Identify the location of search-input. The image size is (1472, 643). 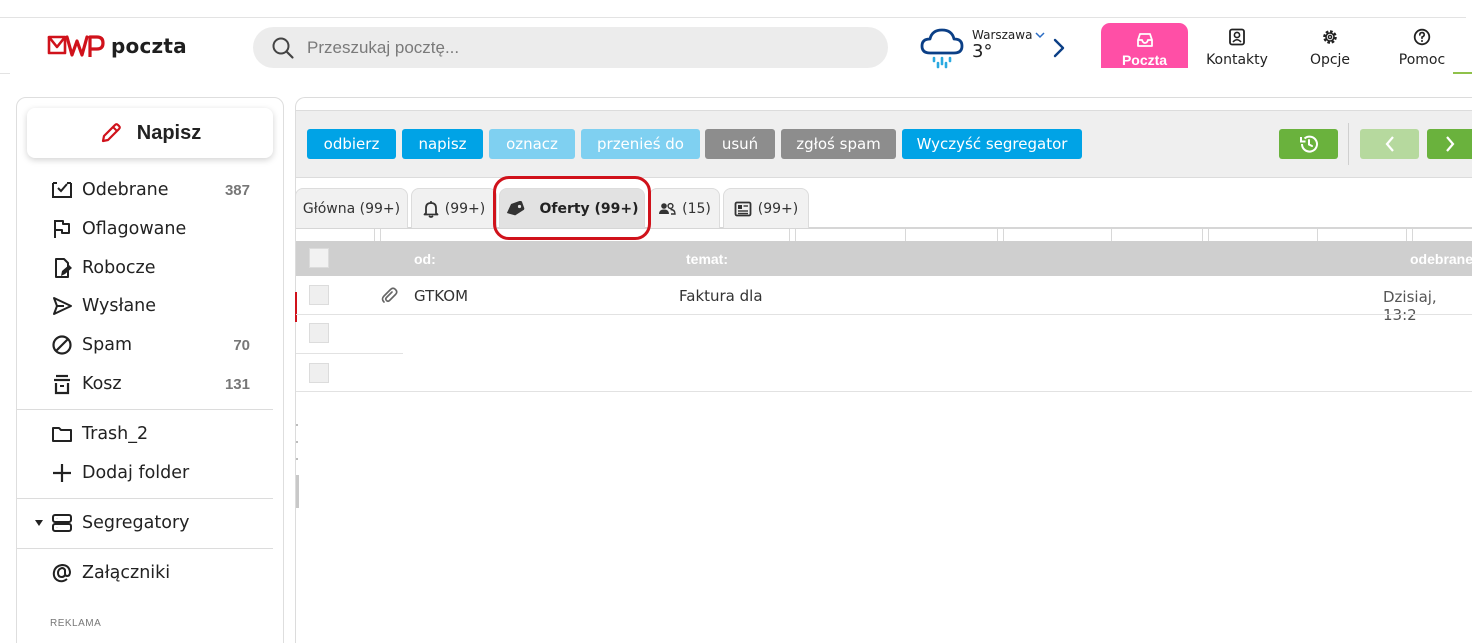
(587, 47).